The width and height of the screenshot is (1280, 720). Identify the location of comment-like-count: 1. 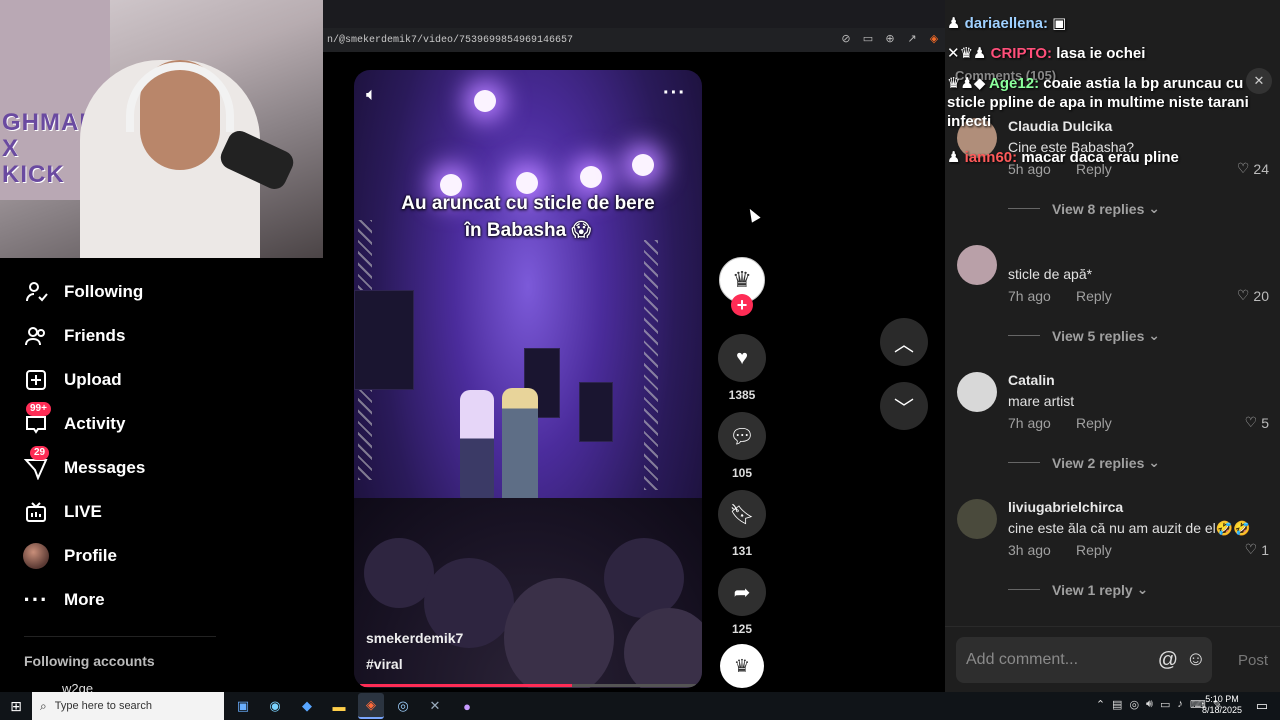
(1265, 549).